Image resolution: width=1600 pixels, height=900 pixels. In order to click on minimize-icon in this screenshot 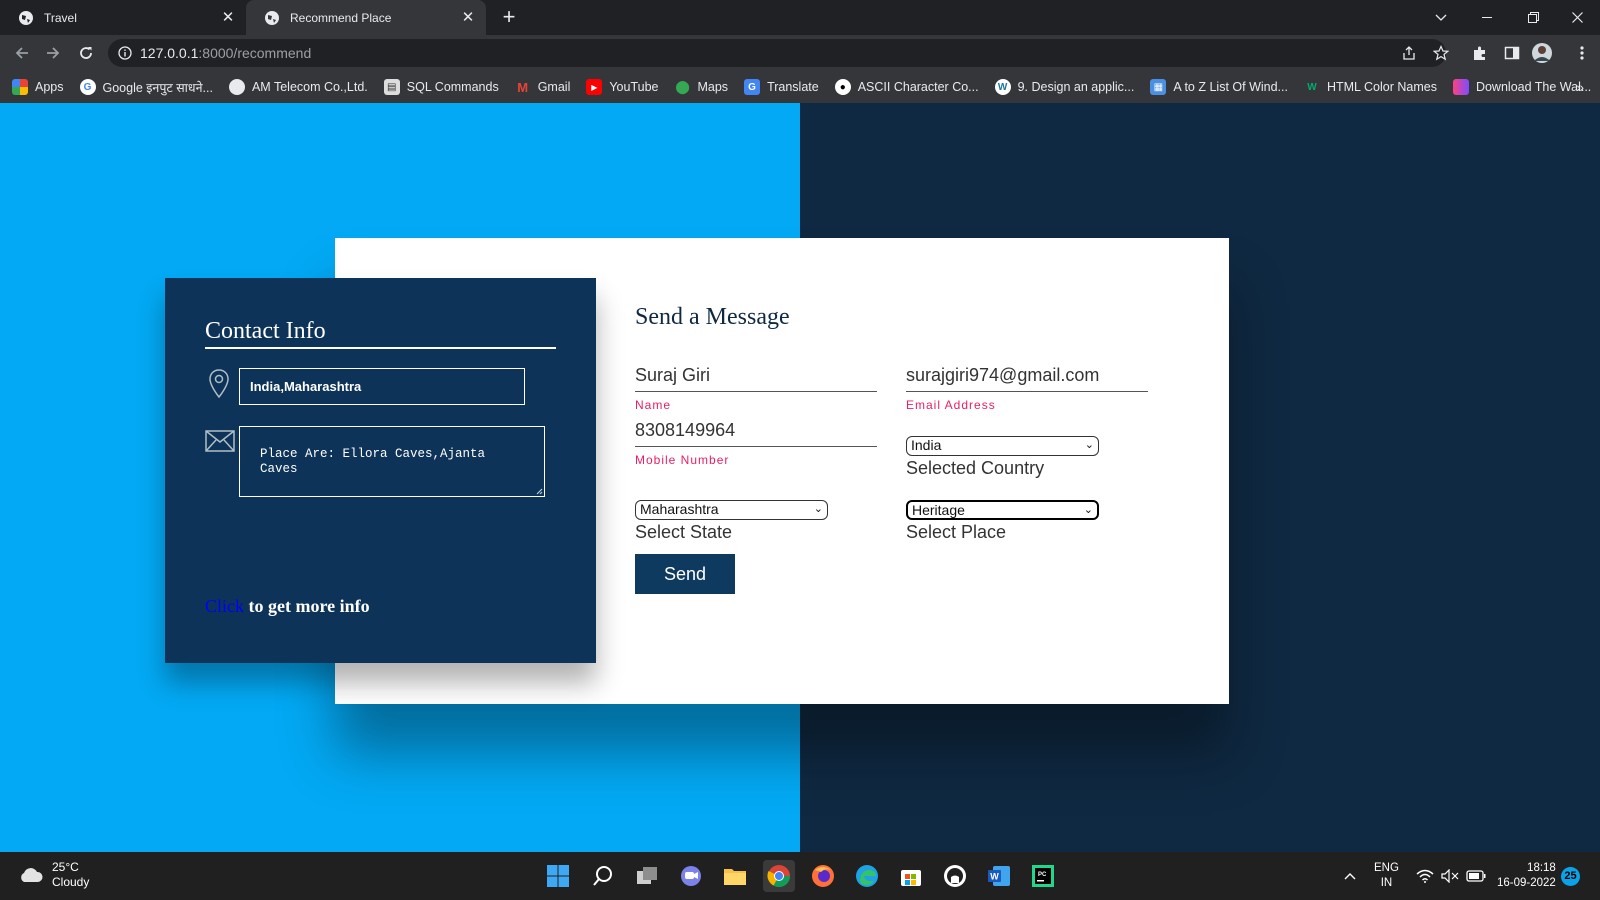, I will do `click(1487, 17)`.